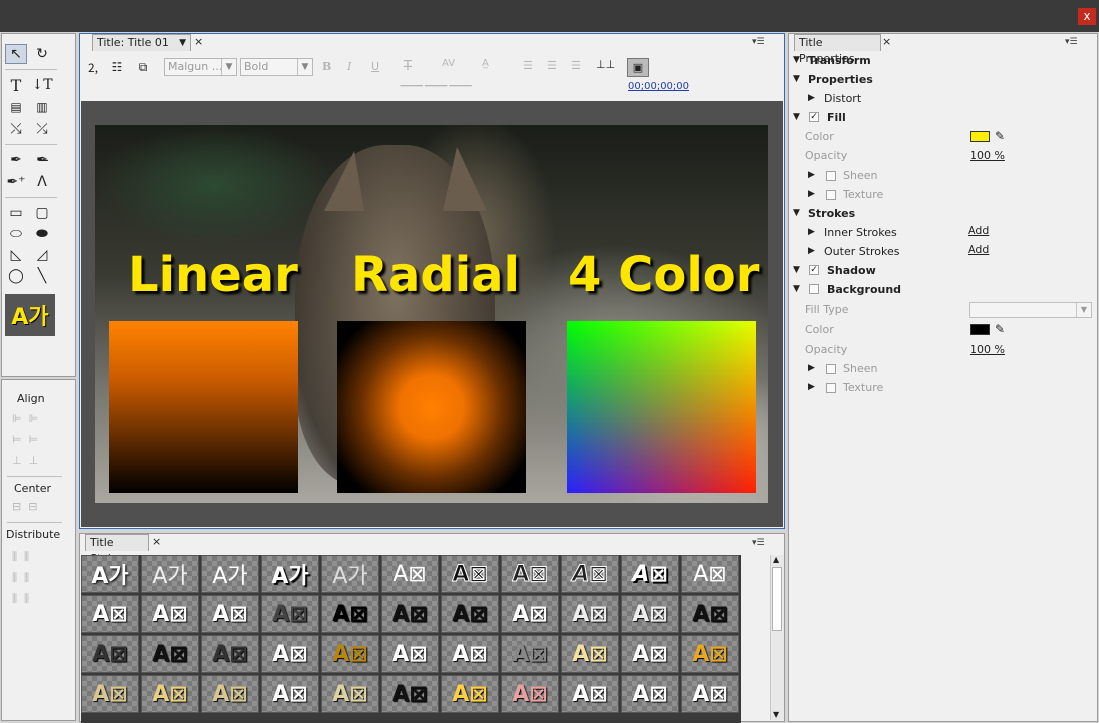 The image size is (1099, 723). Describe the element at coordinates (141, 42) in the screenshot. I see `tab-title-01: Title: Title 01 ▼` at that location.